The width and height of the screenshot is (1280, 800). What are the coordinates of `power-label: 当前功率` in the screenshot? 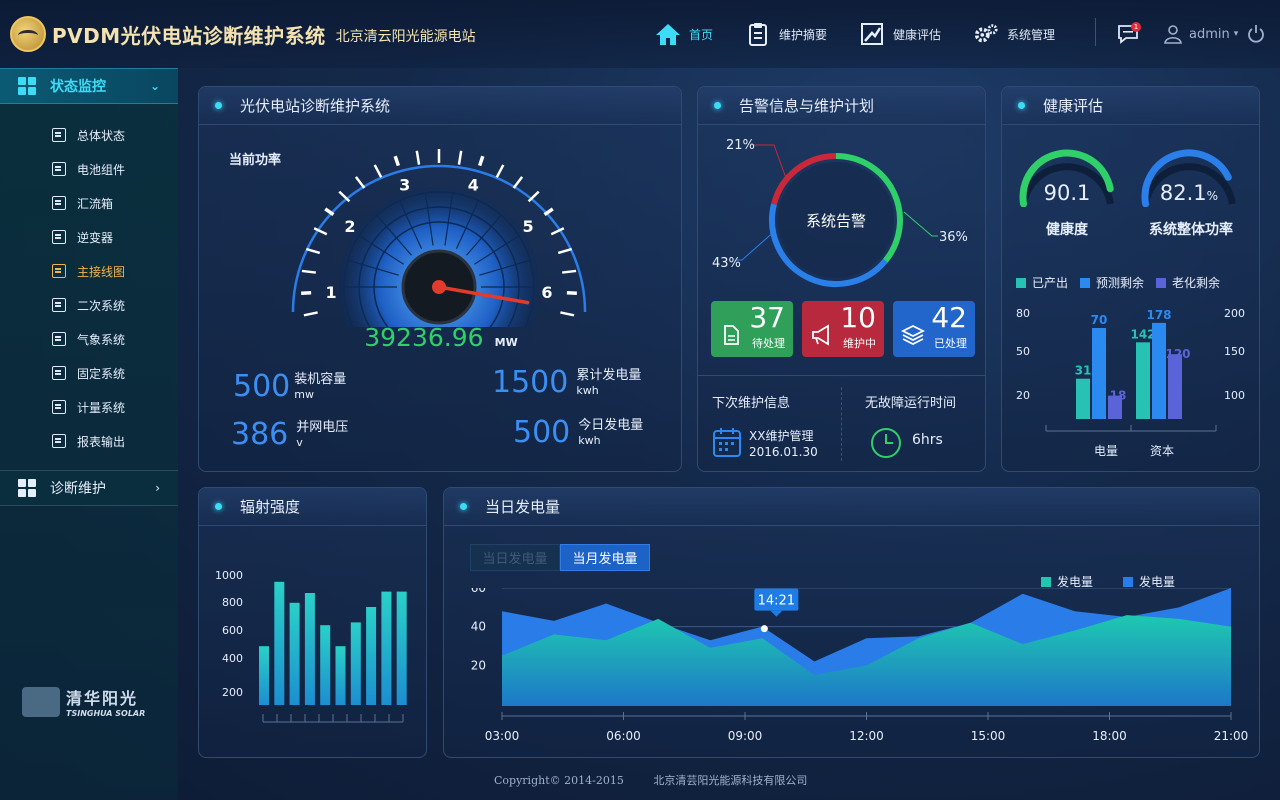 It's located at (255, 160).